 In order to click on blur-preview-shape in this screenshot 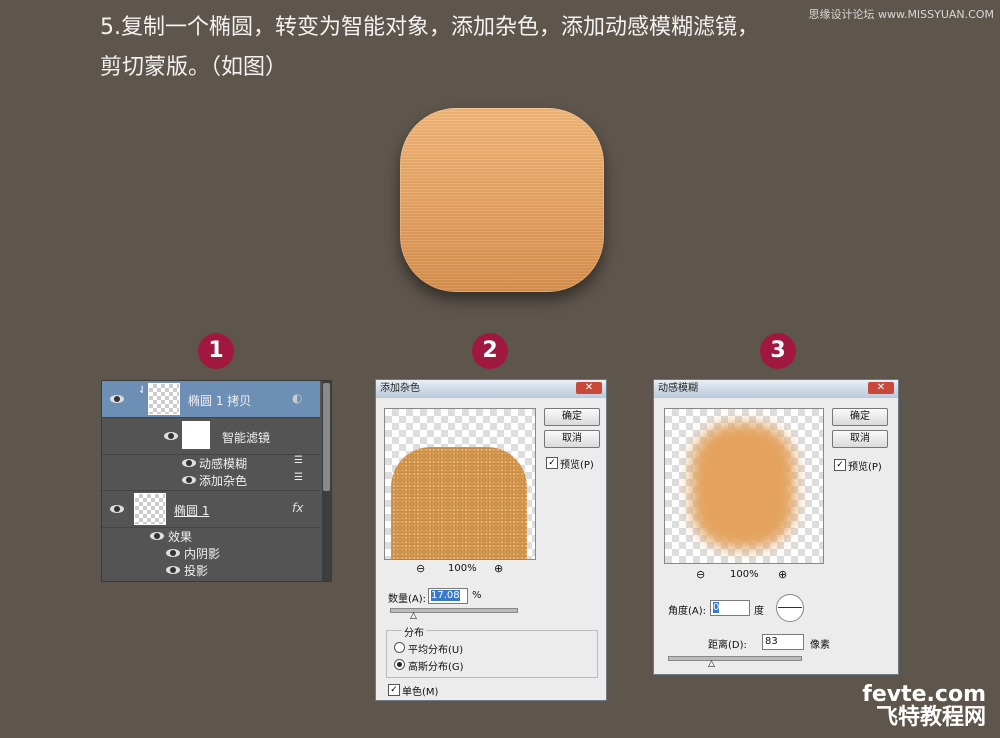, I will do `click(743, 486)`.